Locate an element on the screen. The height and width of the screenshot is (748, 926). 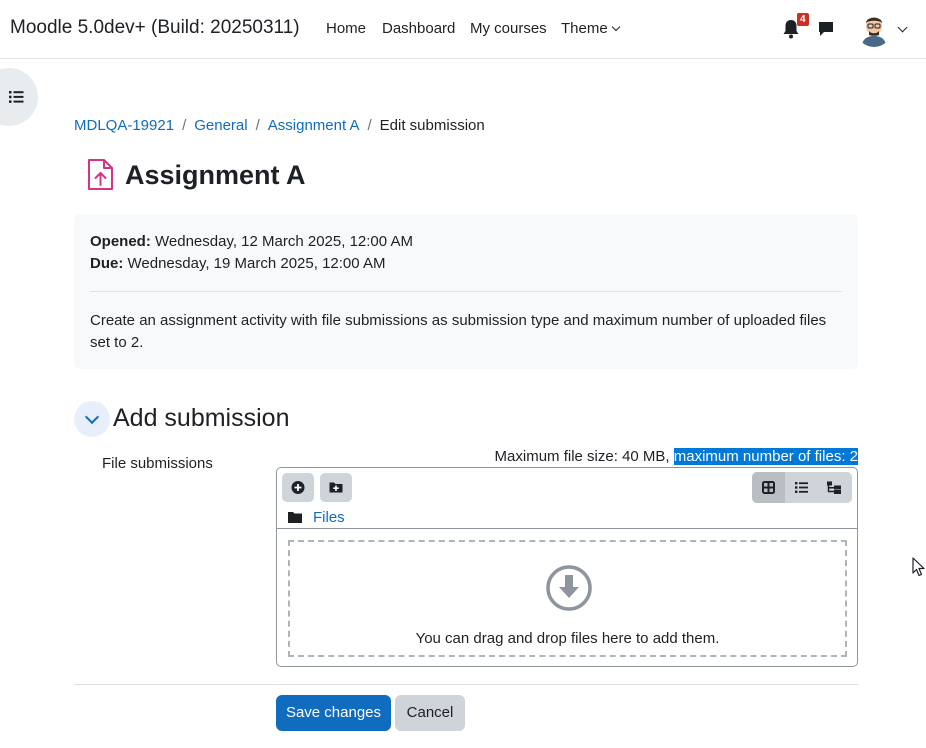
breadcrumb-section: General is located at coordinates (220, 125).